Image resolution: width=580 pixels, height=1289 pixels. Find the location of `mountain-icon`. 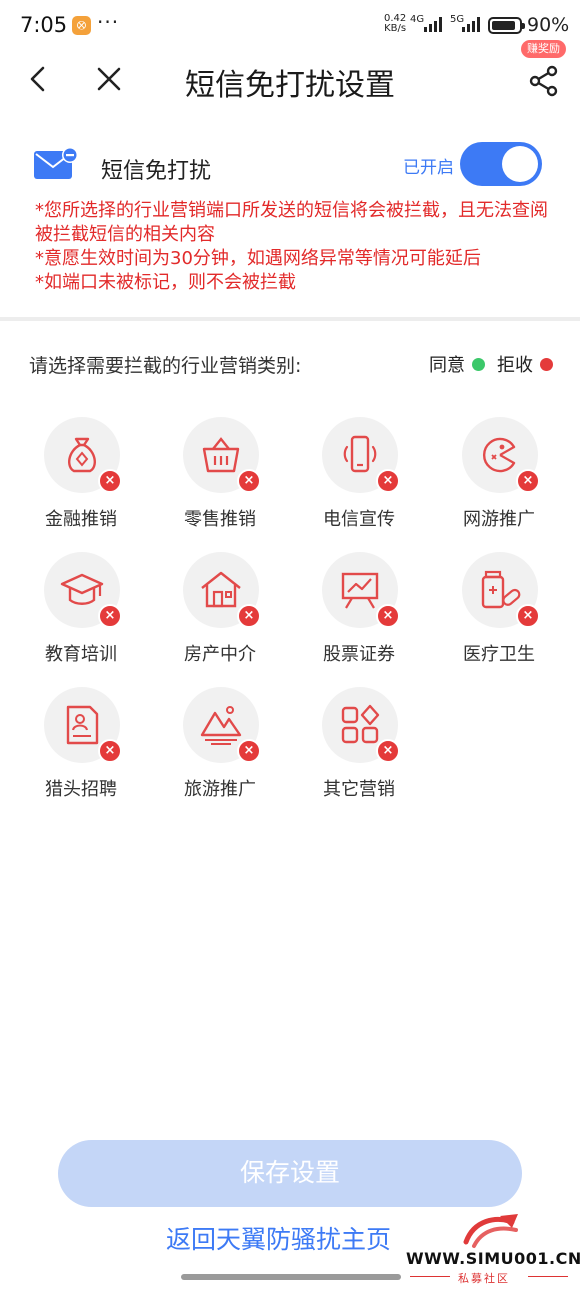

mountain-icon is located at coordinates (221, 725).